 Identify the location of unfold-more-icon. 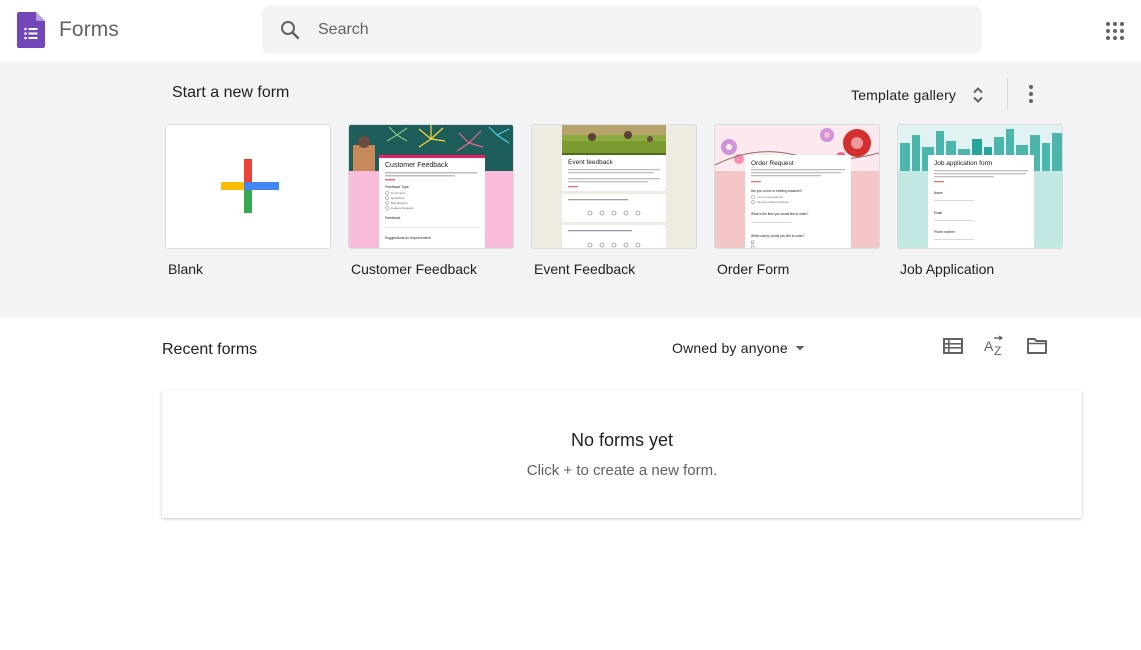
(978, 95).